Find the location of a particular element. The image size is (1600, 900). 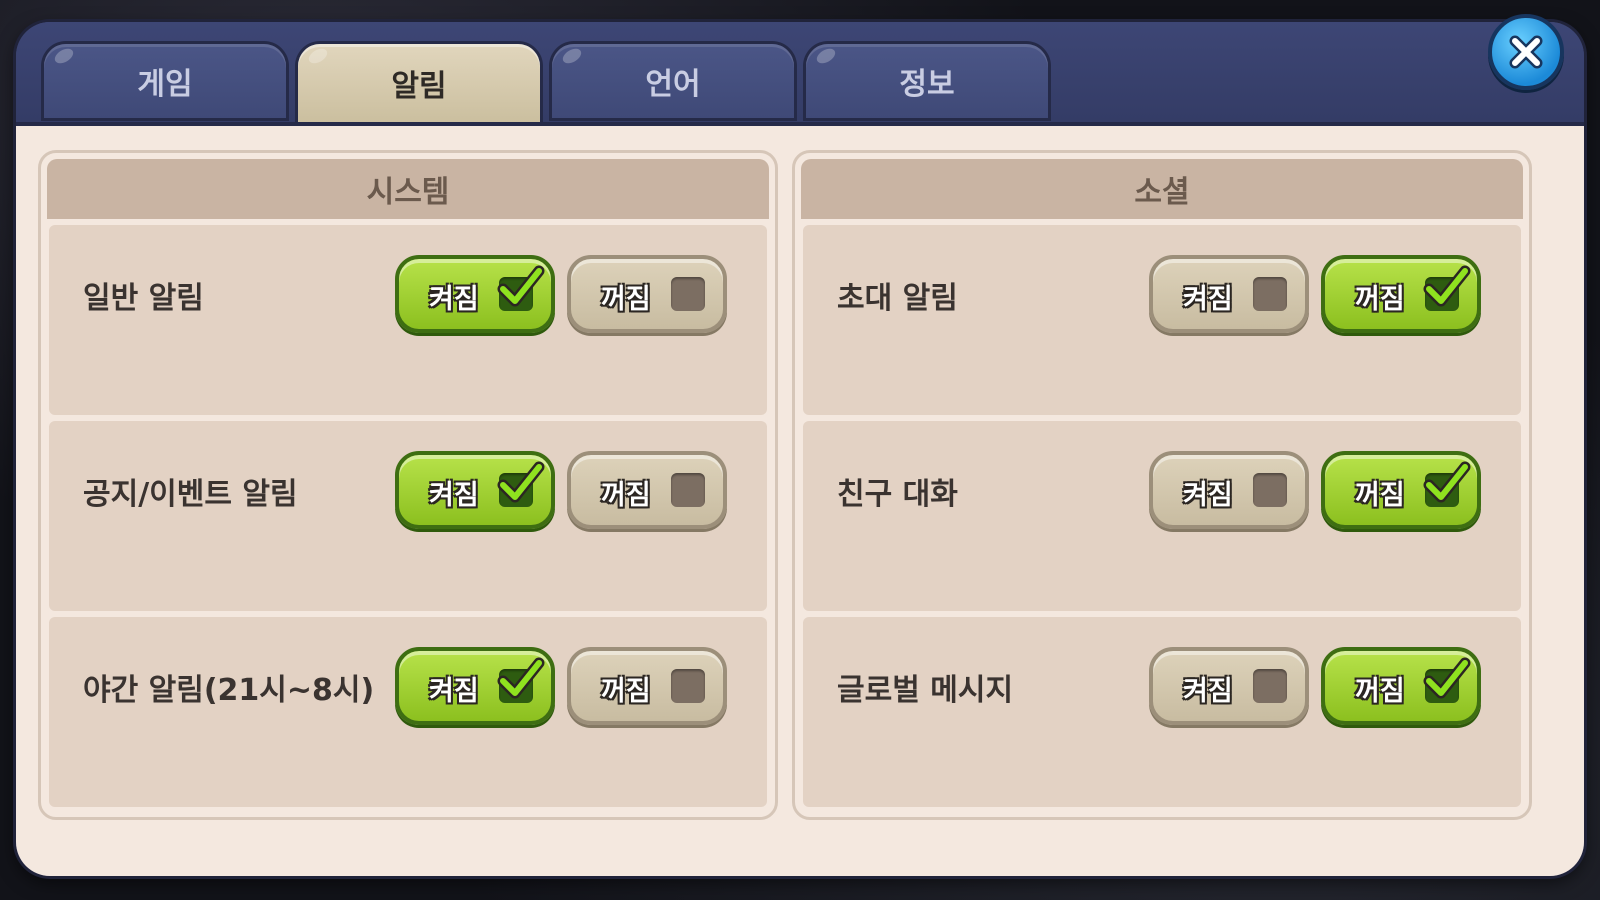

setting-row-invite: 초대 알림 켜짐 꺼짐 is located at coordinates (1162, 320).